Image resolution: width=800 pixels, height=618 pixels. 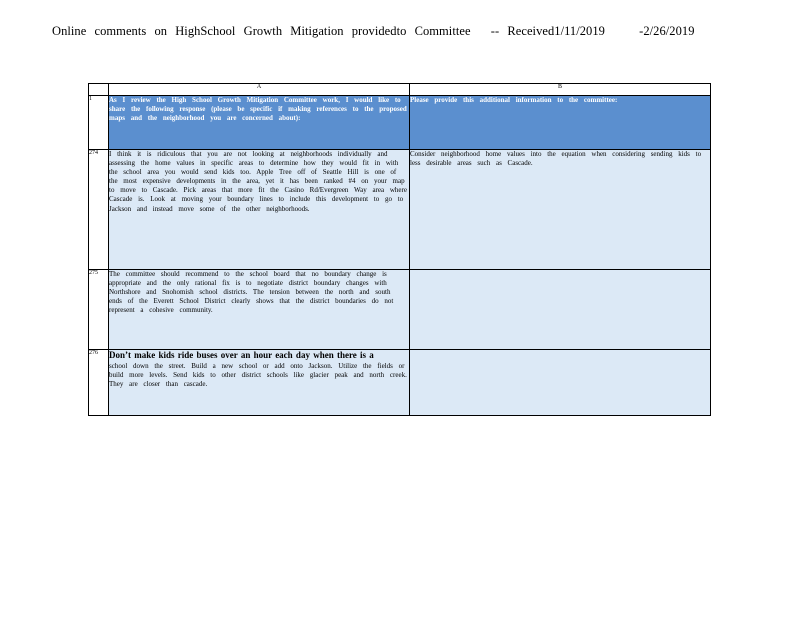 I want to click on column-header-b: B, so click(x=560, y=89).